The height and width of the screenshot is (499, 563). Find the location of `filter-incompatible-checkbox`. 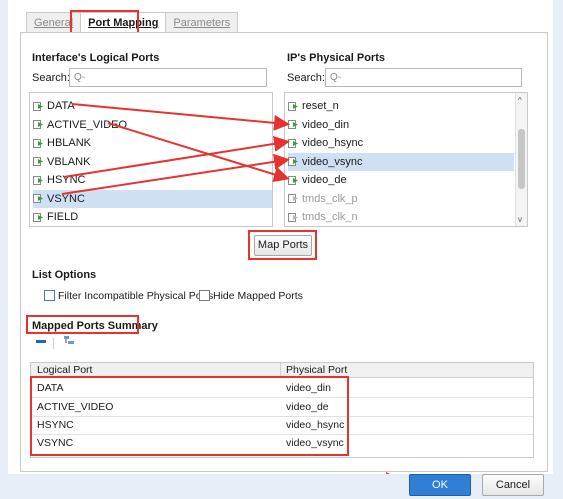

filter-incompatible-checkbox is located at coordinates (49, 295).